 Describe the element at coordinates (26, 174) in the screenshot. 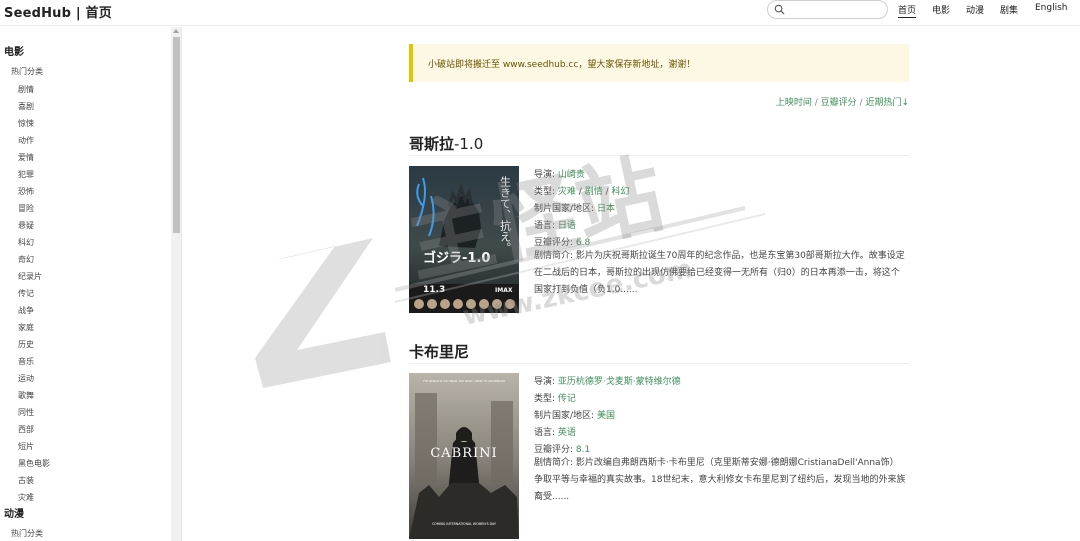

I see `sidebar-category-item: 犯罪` at that location.